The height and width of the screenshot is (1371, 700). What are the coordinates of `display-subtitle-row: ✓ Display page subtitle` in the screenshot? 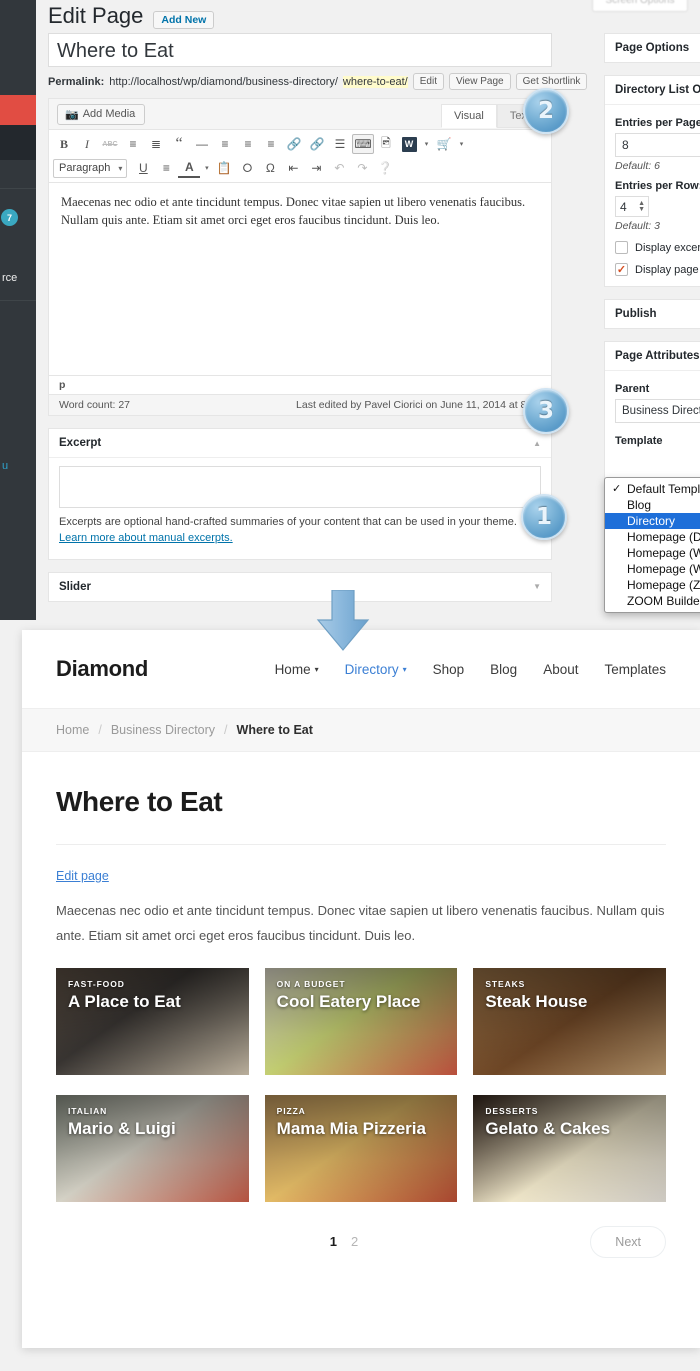 It's located at (657, 269).